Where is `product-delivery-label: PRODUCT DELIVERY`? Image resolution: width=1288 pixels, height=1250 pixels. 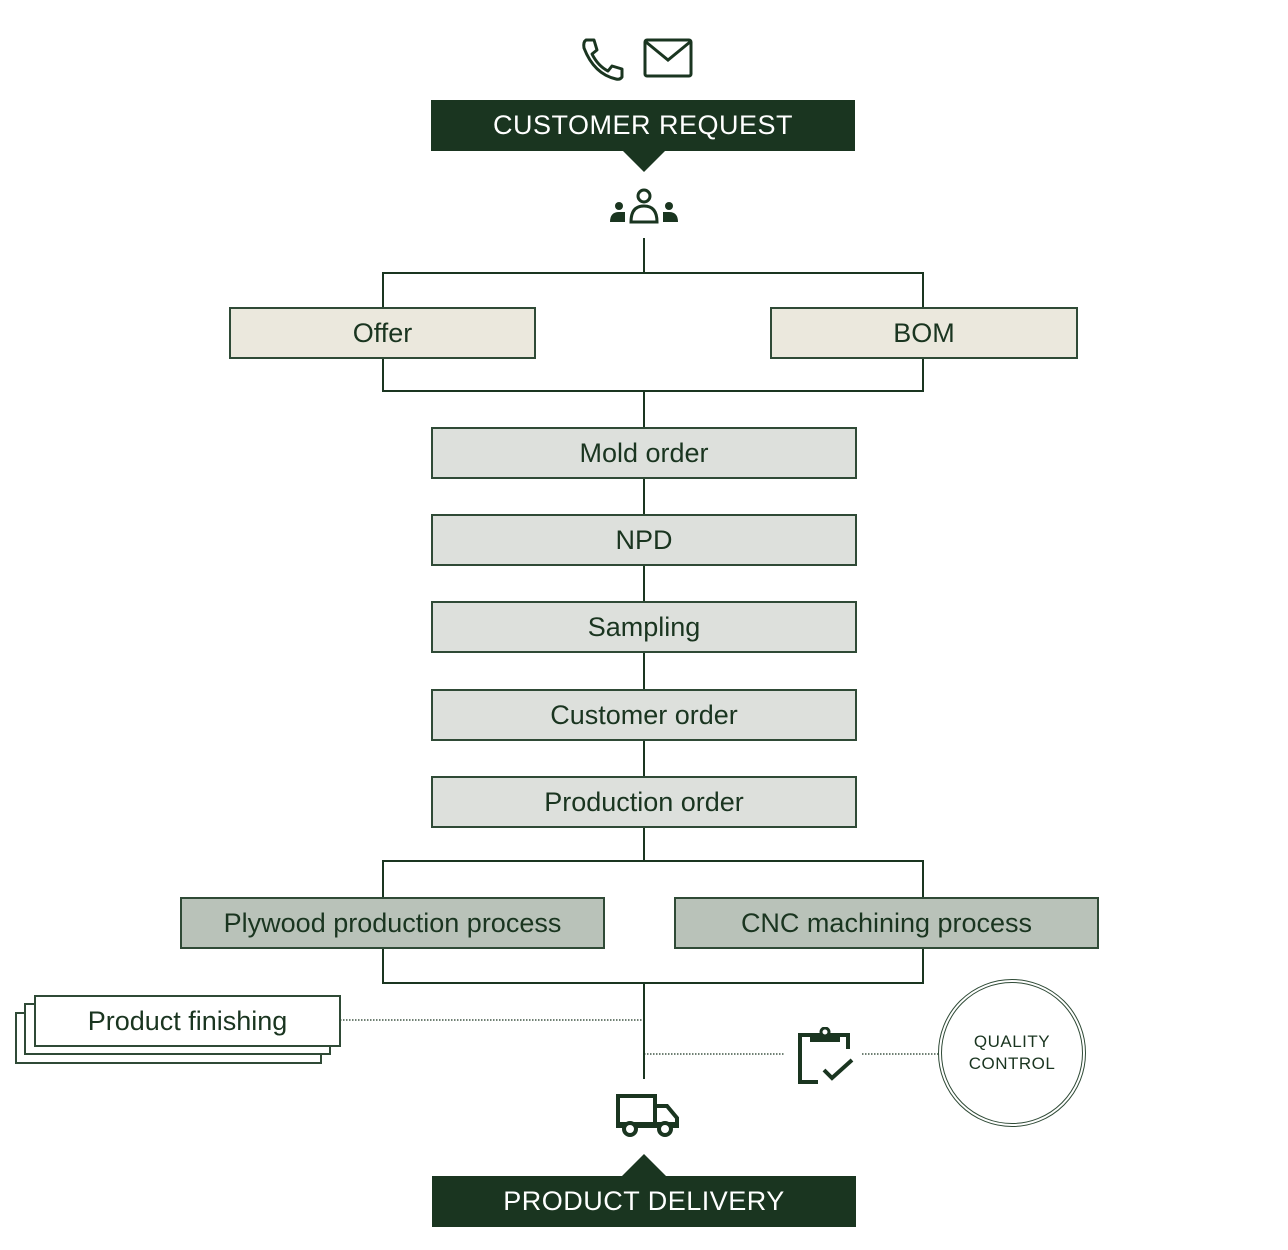
product-delivery-label: PRODUCT DELIVERY is located at coordinates (644, 1201).